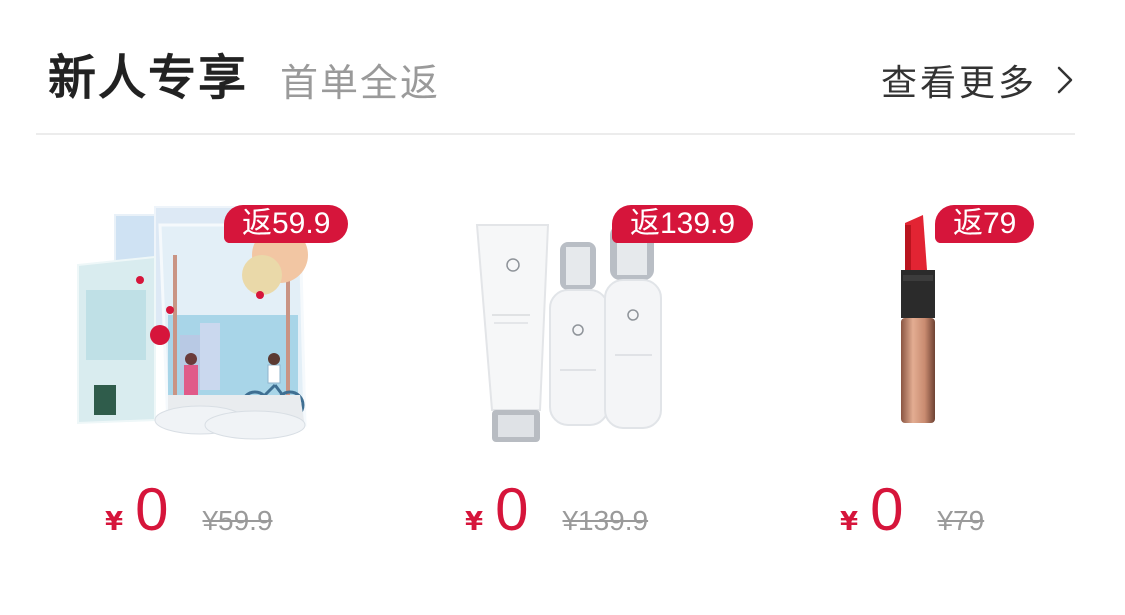 The width and height of the screenshot is (1125, 615). What do you see at coordinates (683, 224) in the screenshot?
I see `rebate-badge: 返139.9` at bounding box center [683, 224].